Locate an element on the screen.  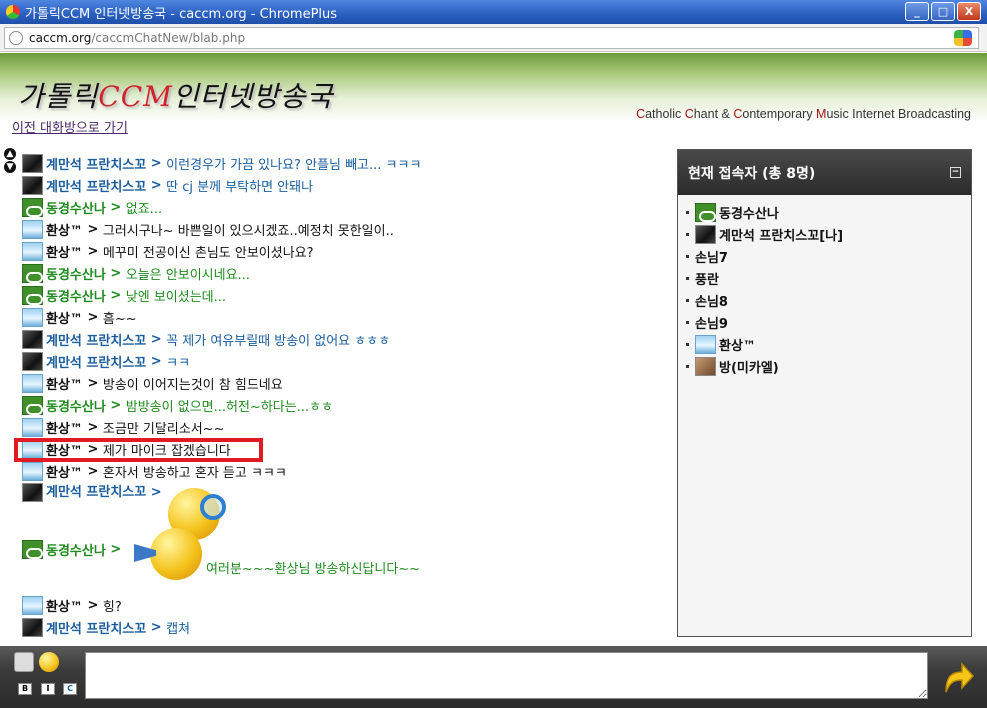
emote-message: 계만석 프란치스꼬 > is located at coordinates (347, 511).